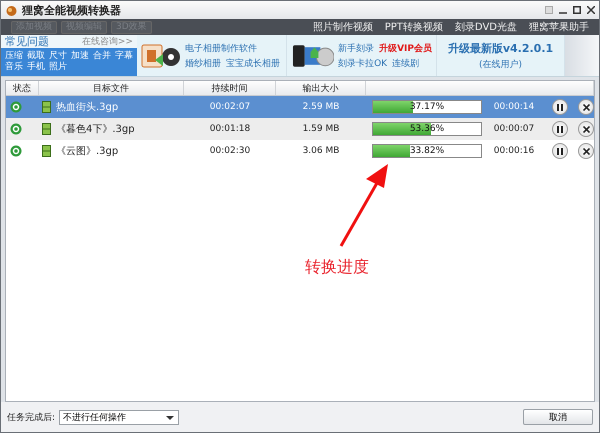 This screenshot has width=600, height=433. Describe the element at coordinates (87, 151) in the screenshot. I see `file-name: 《云图》.3gp` at that location.